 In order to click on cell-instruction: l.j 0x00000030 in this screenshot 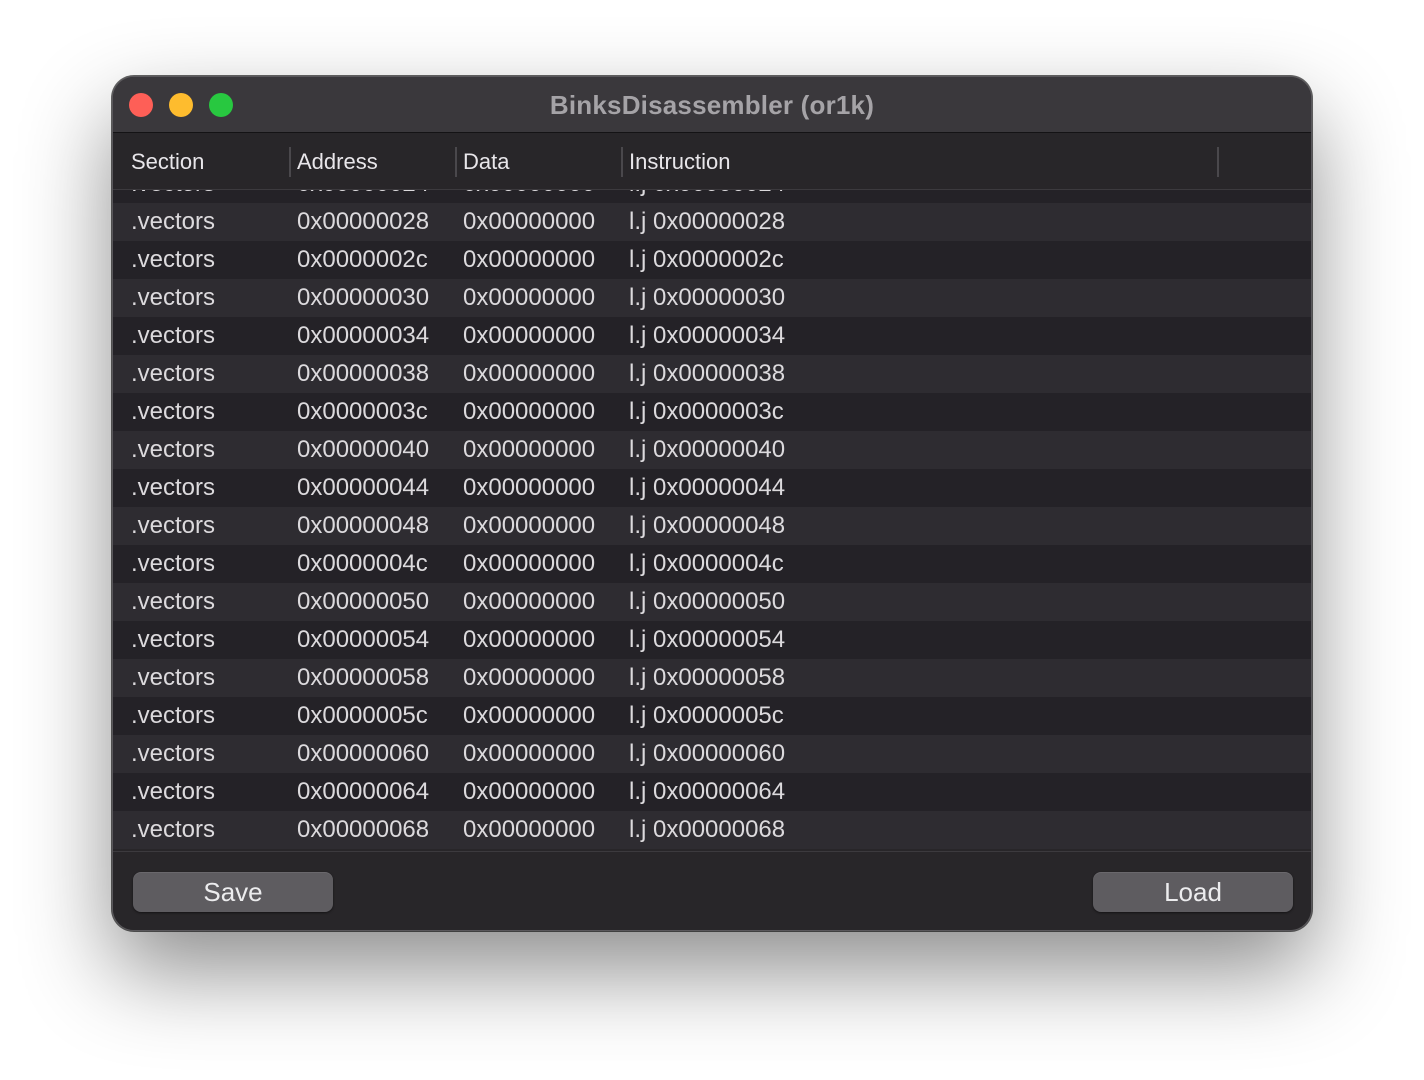, I will do `click(707, 297)`.